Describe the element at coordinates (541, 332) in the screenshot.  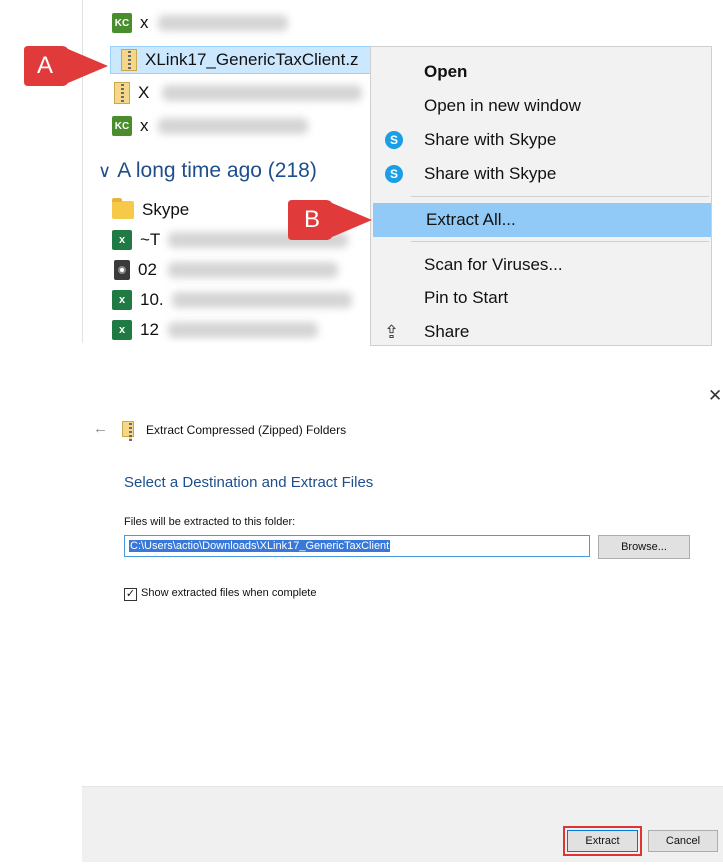
I see `menu-item-share: ⇪ Share` at that location.